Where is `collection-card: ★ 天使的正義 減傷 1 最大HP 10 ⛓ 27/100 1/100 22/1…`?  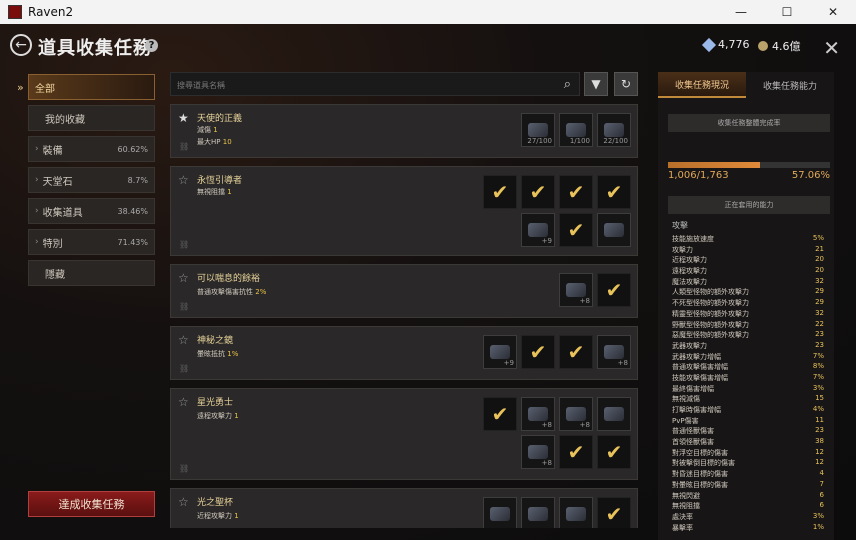
collection-card: ★ 天使的正義 減傷 1 最大HP 10 ⛓ 27/100 1/100 22/1… is located at coordinates (404, 131).